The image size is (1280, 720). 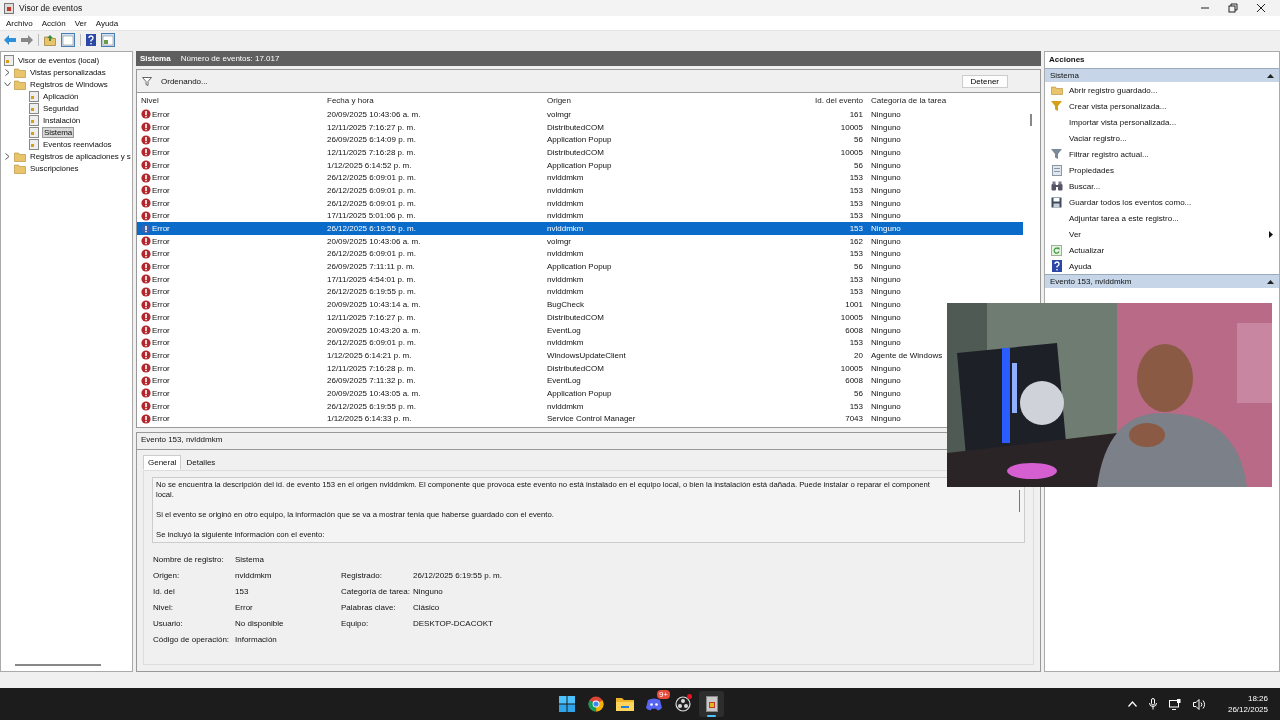 What do you see at coordinates (1247, 704) in the screenshot?
I see `clock: 18:26 26/12/2025` at bounding box center [1247, 704].